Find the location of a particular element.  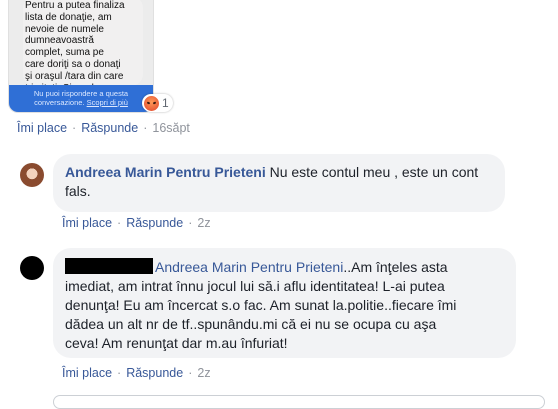

angry-reaction-icon is located at coordinates (151, 103).